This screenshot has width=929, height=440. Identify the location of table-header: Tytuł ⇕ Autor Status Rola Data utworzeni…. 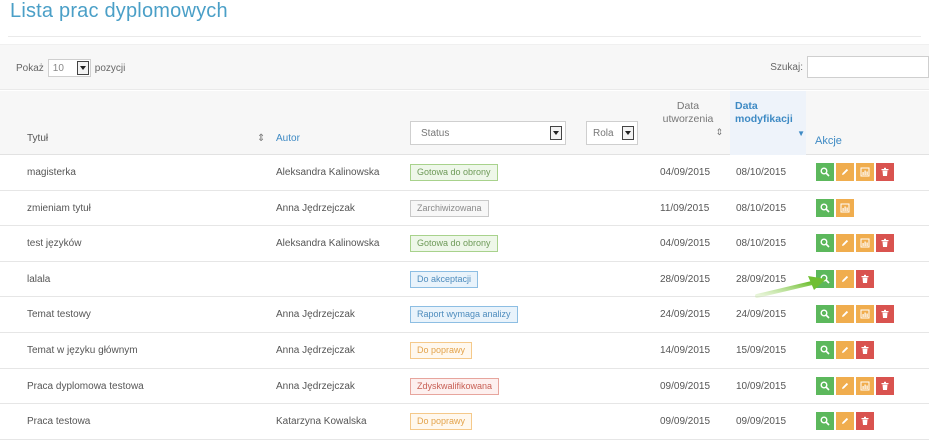
(464, 123).